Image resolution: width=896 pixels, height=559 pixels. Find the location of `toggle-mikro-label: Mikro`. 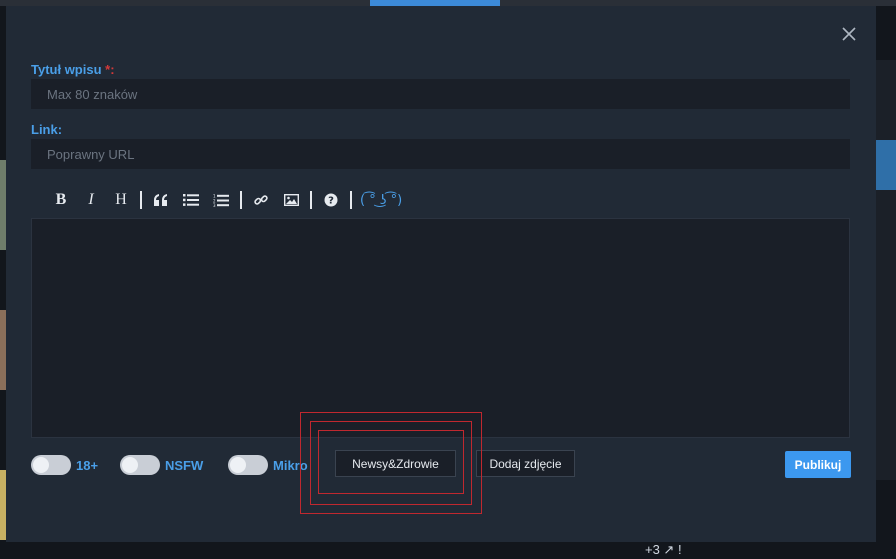

toggle-mikro-label: Mikro is located at coordinates (290, 465).